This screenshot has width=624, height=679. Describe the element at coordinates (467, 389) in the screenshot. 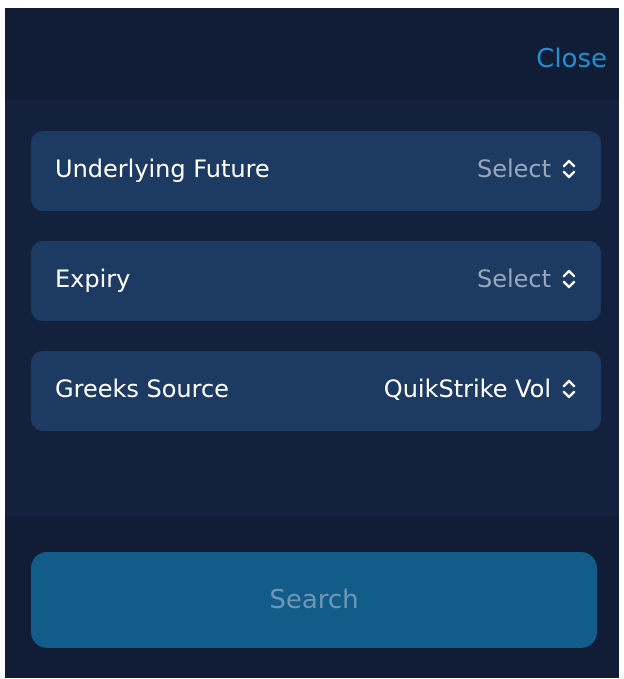

I see `greeks-source-value-text: QuikStrike Vol` at that location.